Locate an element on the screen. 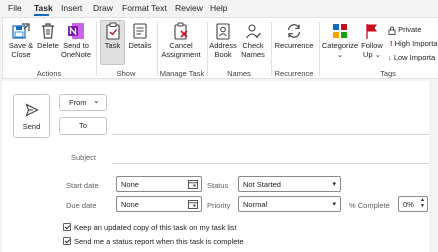 Image resolution: width=438 pixels, height=252 pixels. keep-copy-checkbox is located at coordinates (67, 227).